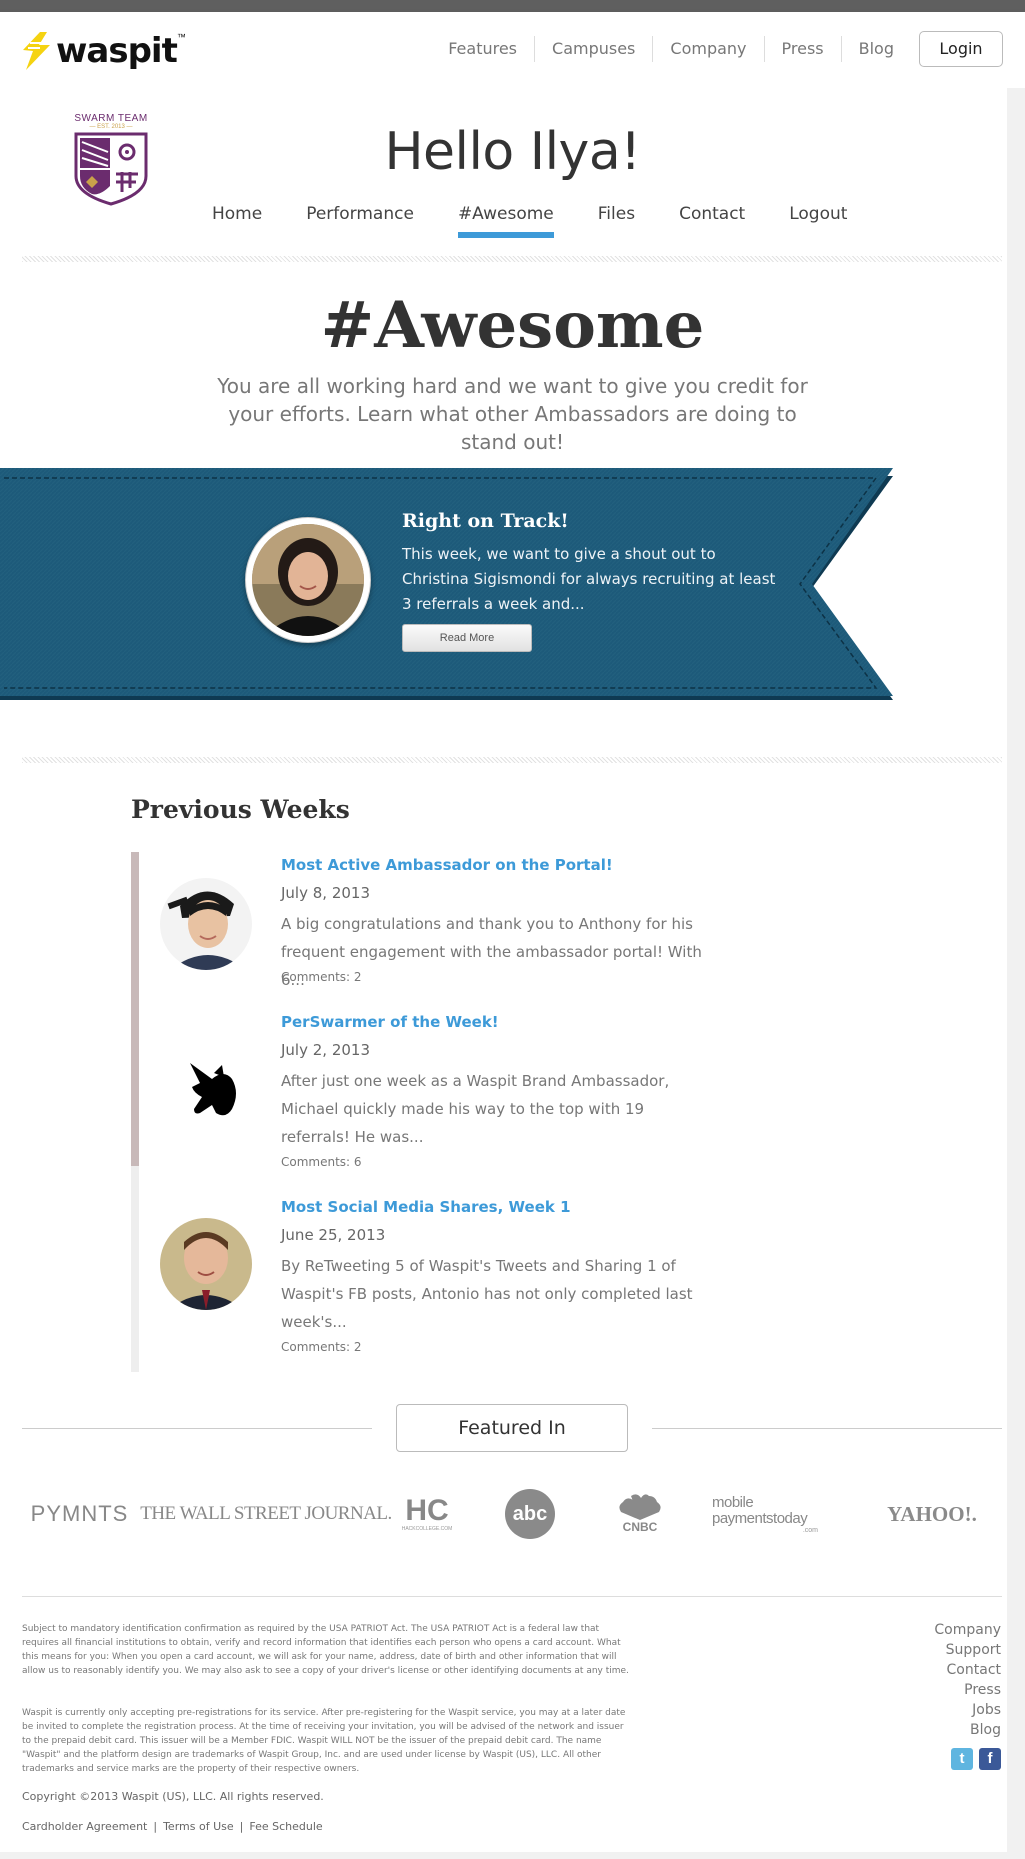  I want to click on footer-link-company: Company, so click(967, 1630).